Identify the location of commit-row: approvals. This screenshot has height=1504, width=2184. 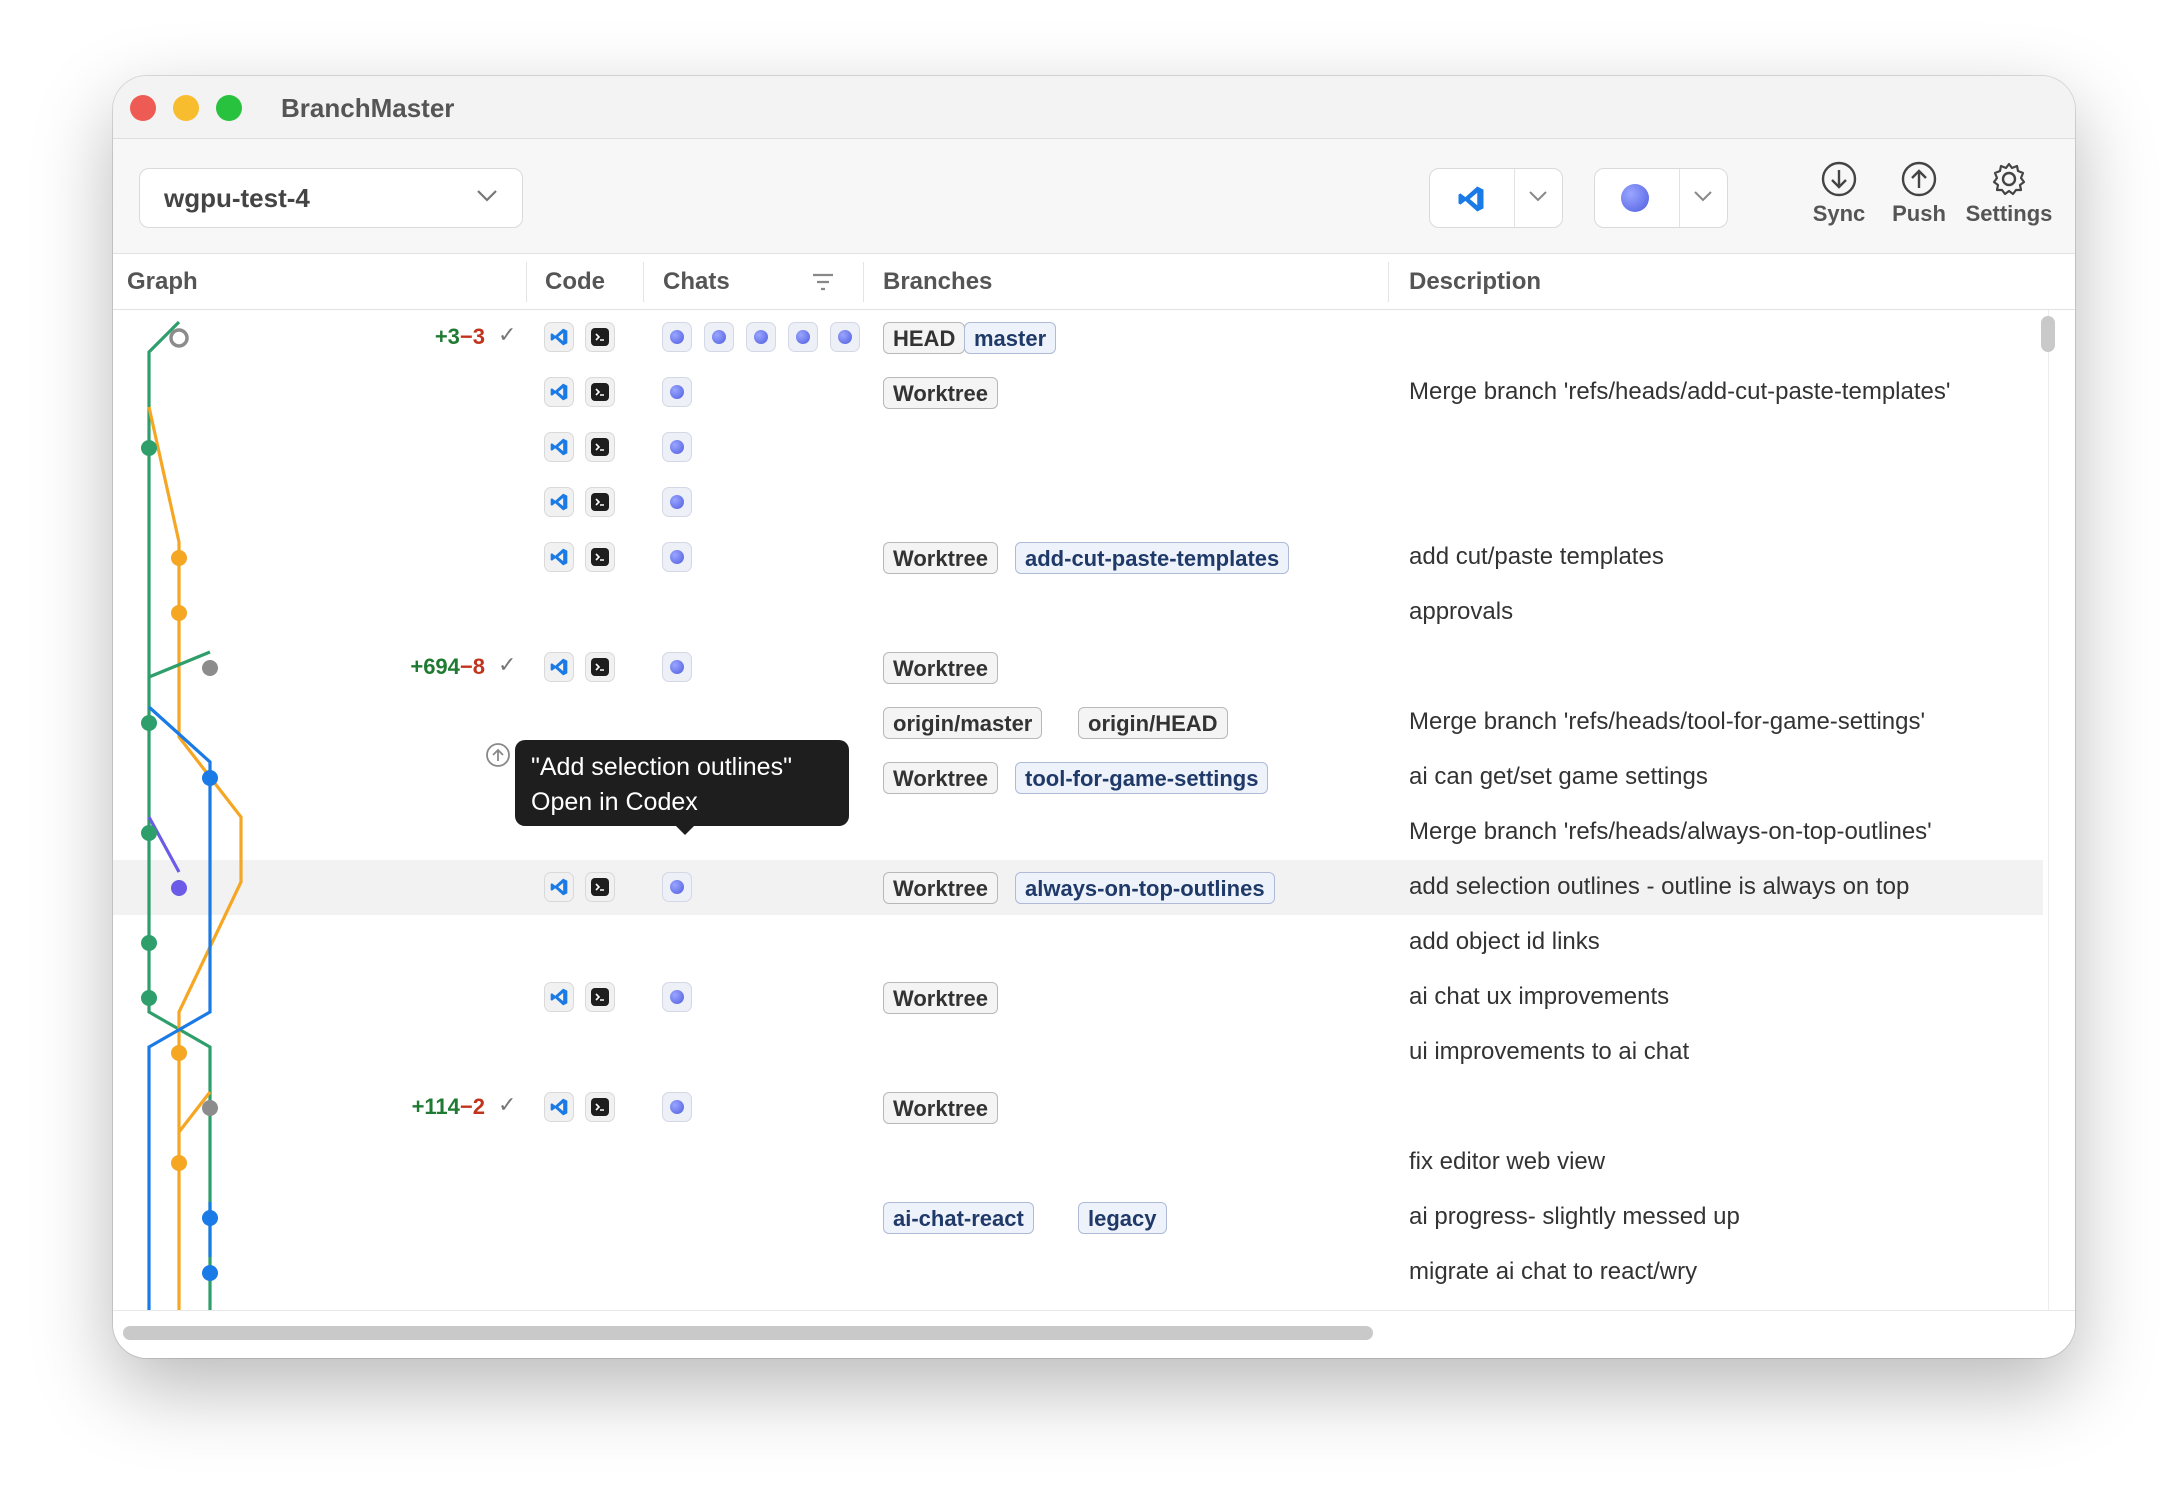
(1078, 612).